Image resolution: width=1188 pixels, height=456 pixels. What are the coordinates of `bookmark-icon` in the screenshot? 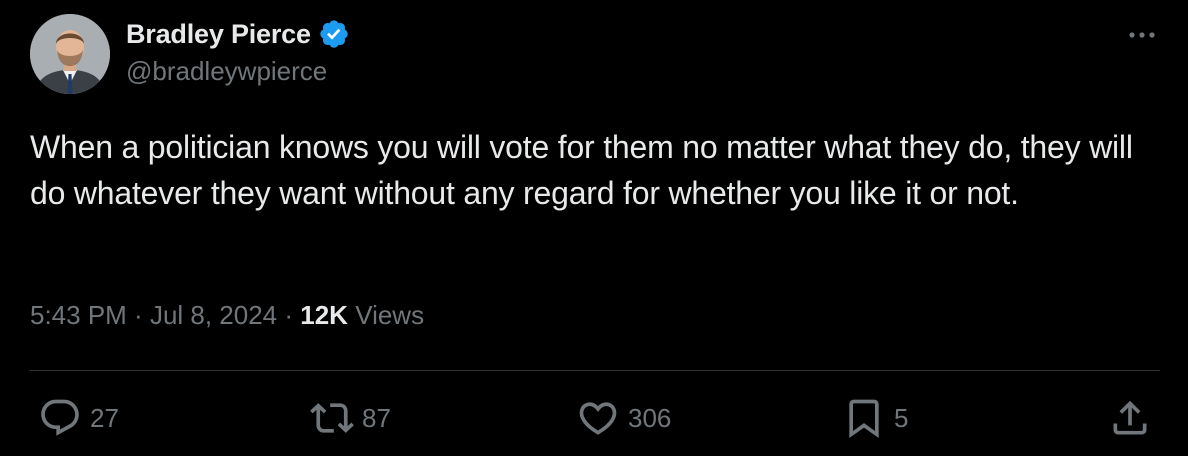 It's located at (864, 418).